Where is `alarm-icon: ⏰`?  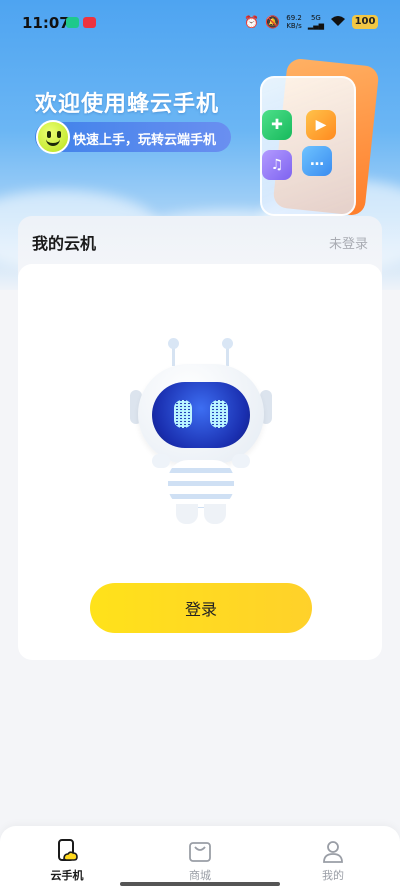 alarm-icon: ⏰ is located at coordinates (252, 22).